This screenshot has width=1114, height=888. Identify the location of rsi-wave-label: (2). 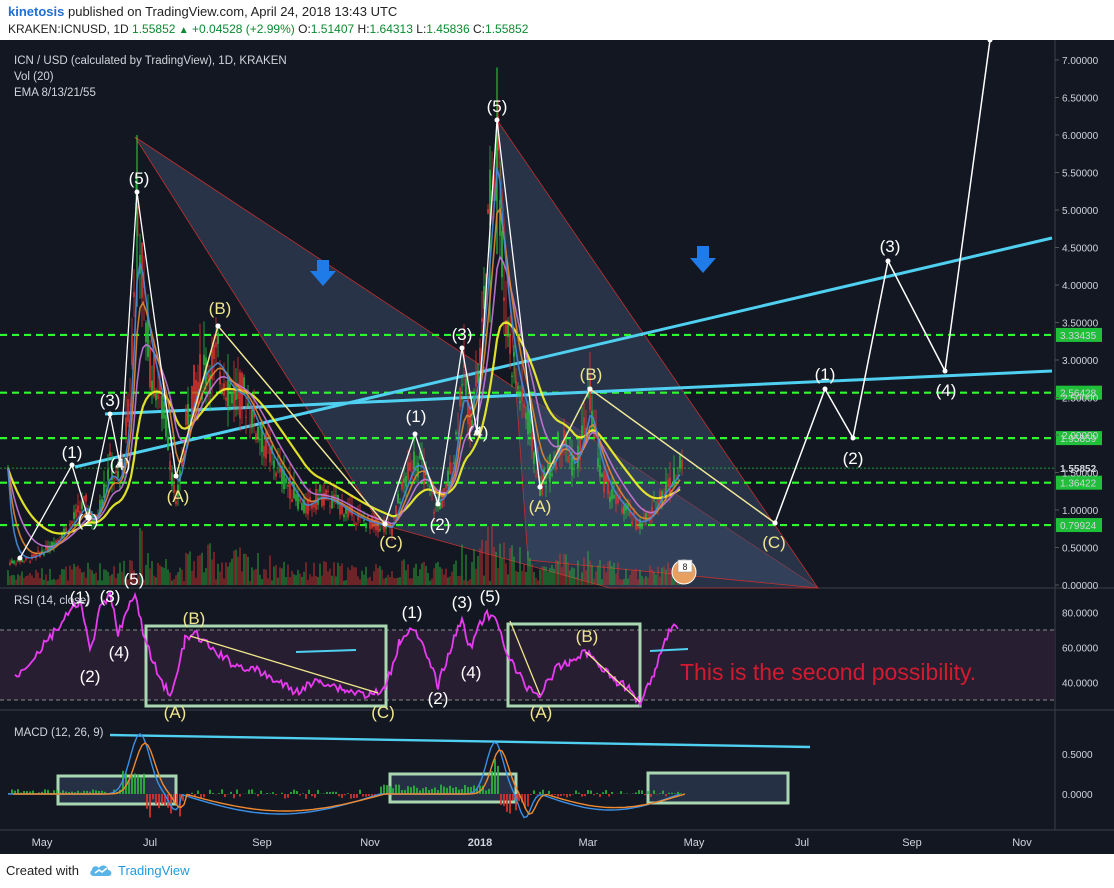
(90, 676).